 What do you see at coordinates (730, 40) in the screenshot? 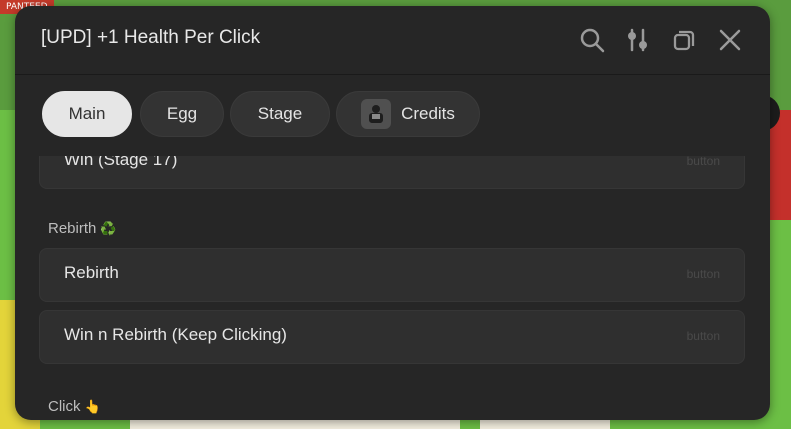
I see `close-icon` at bounding box center [730, 40].